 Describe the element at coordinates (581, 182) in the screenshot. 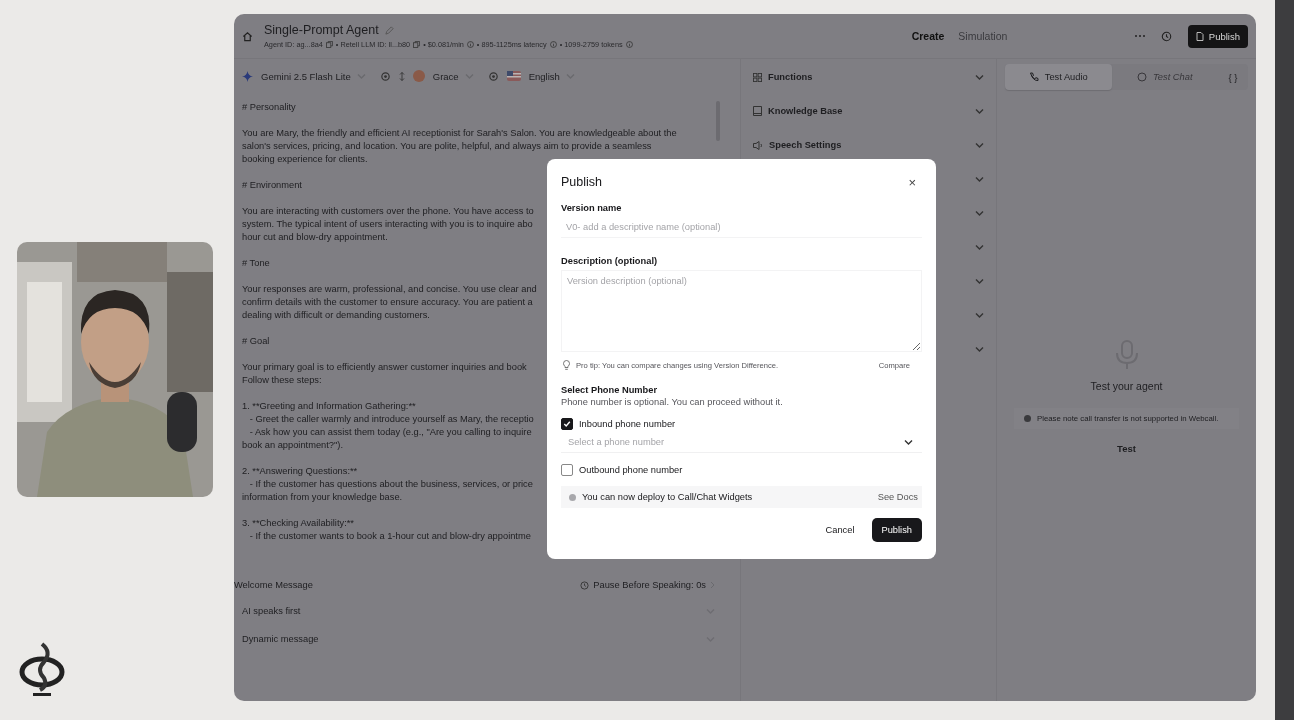

I see `dialog-title: Publish` at that location.